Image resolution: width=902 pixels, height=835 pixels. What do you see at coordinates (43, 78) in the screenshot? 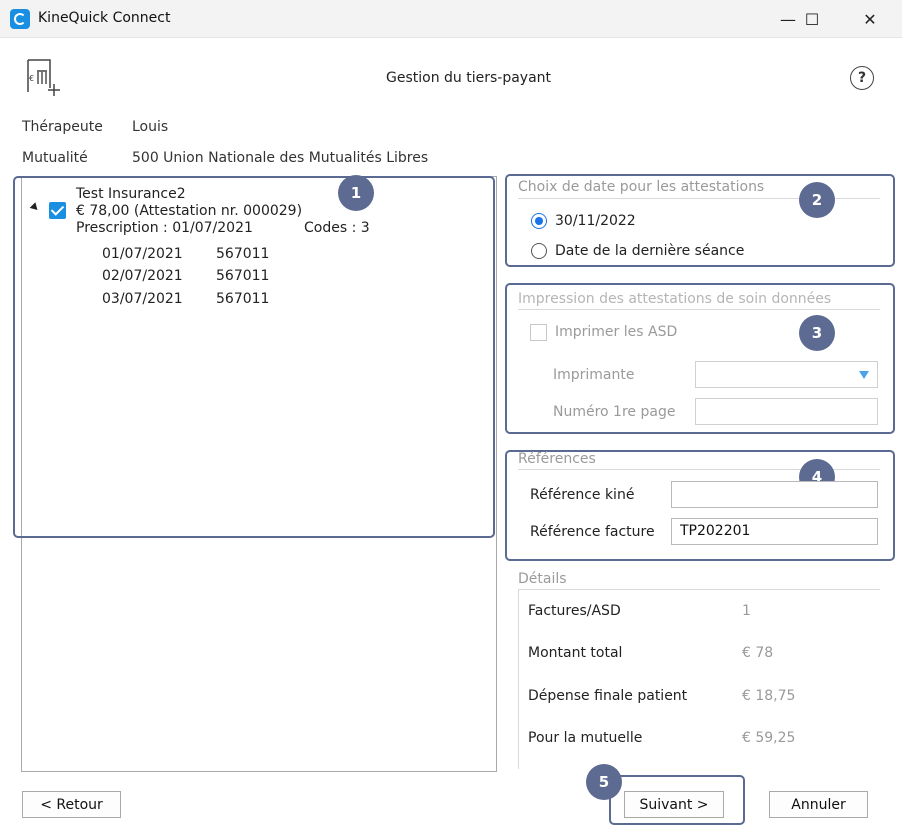
I see `invoice-add-icon: €` at bounding box center [43, 78].